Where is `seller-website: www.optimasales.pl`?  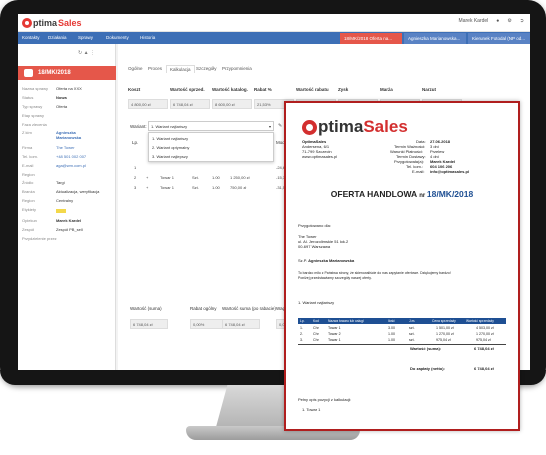 seller-website: www.optimasales.pl is located at coordinates (320, 156).